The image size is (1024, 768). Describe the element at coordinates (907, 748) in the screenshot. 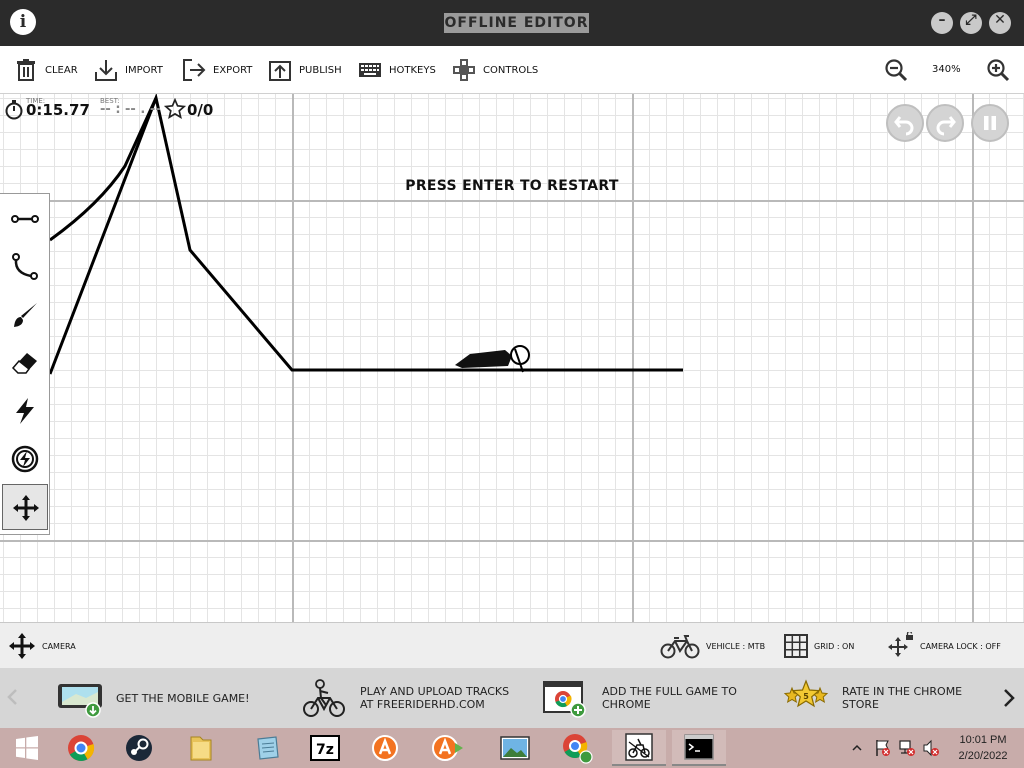

I see `network-icon` at that location.